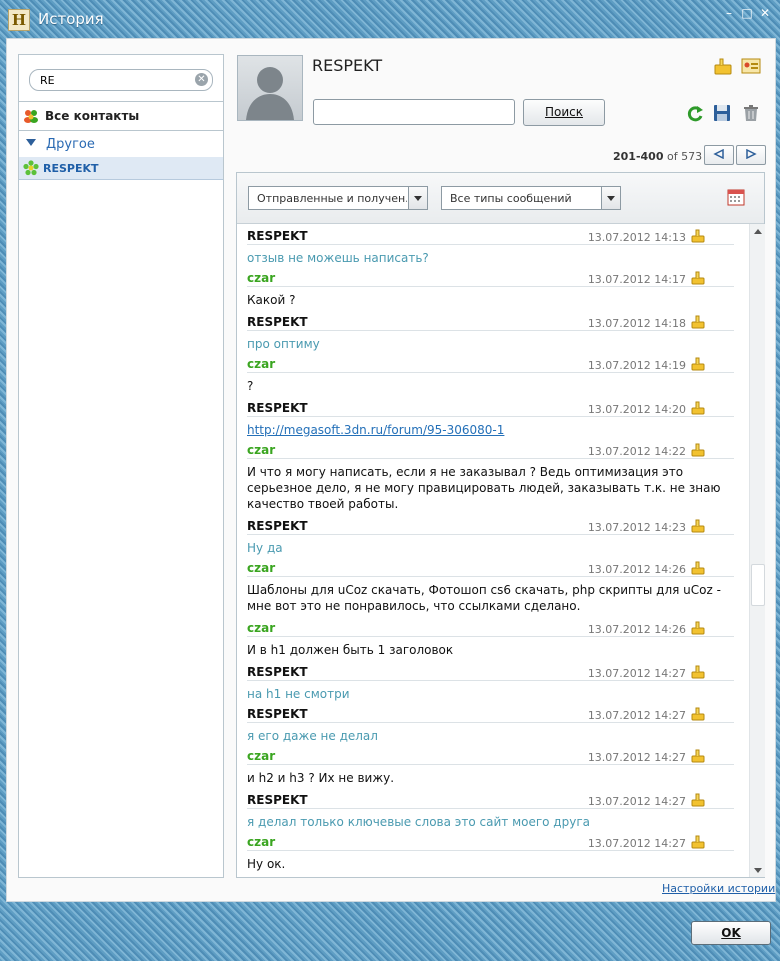  Describe the element at coordinates (729, 13) in the screenshot. I see `minimize-icon: –` at that location.